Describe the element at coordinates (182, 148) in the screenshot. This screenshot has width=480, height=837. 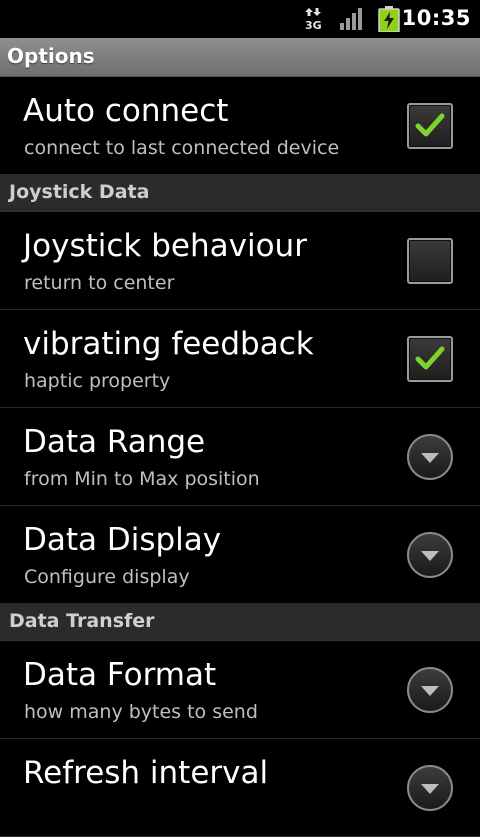
I see `pref-summary: connect to last connected device` at that location.